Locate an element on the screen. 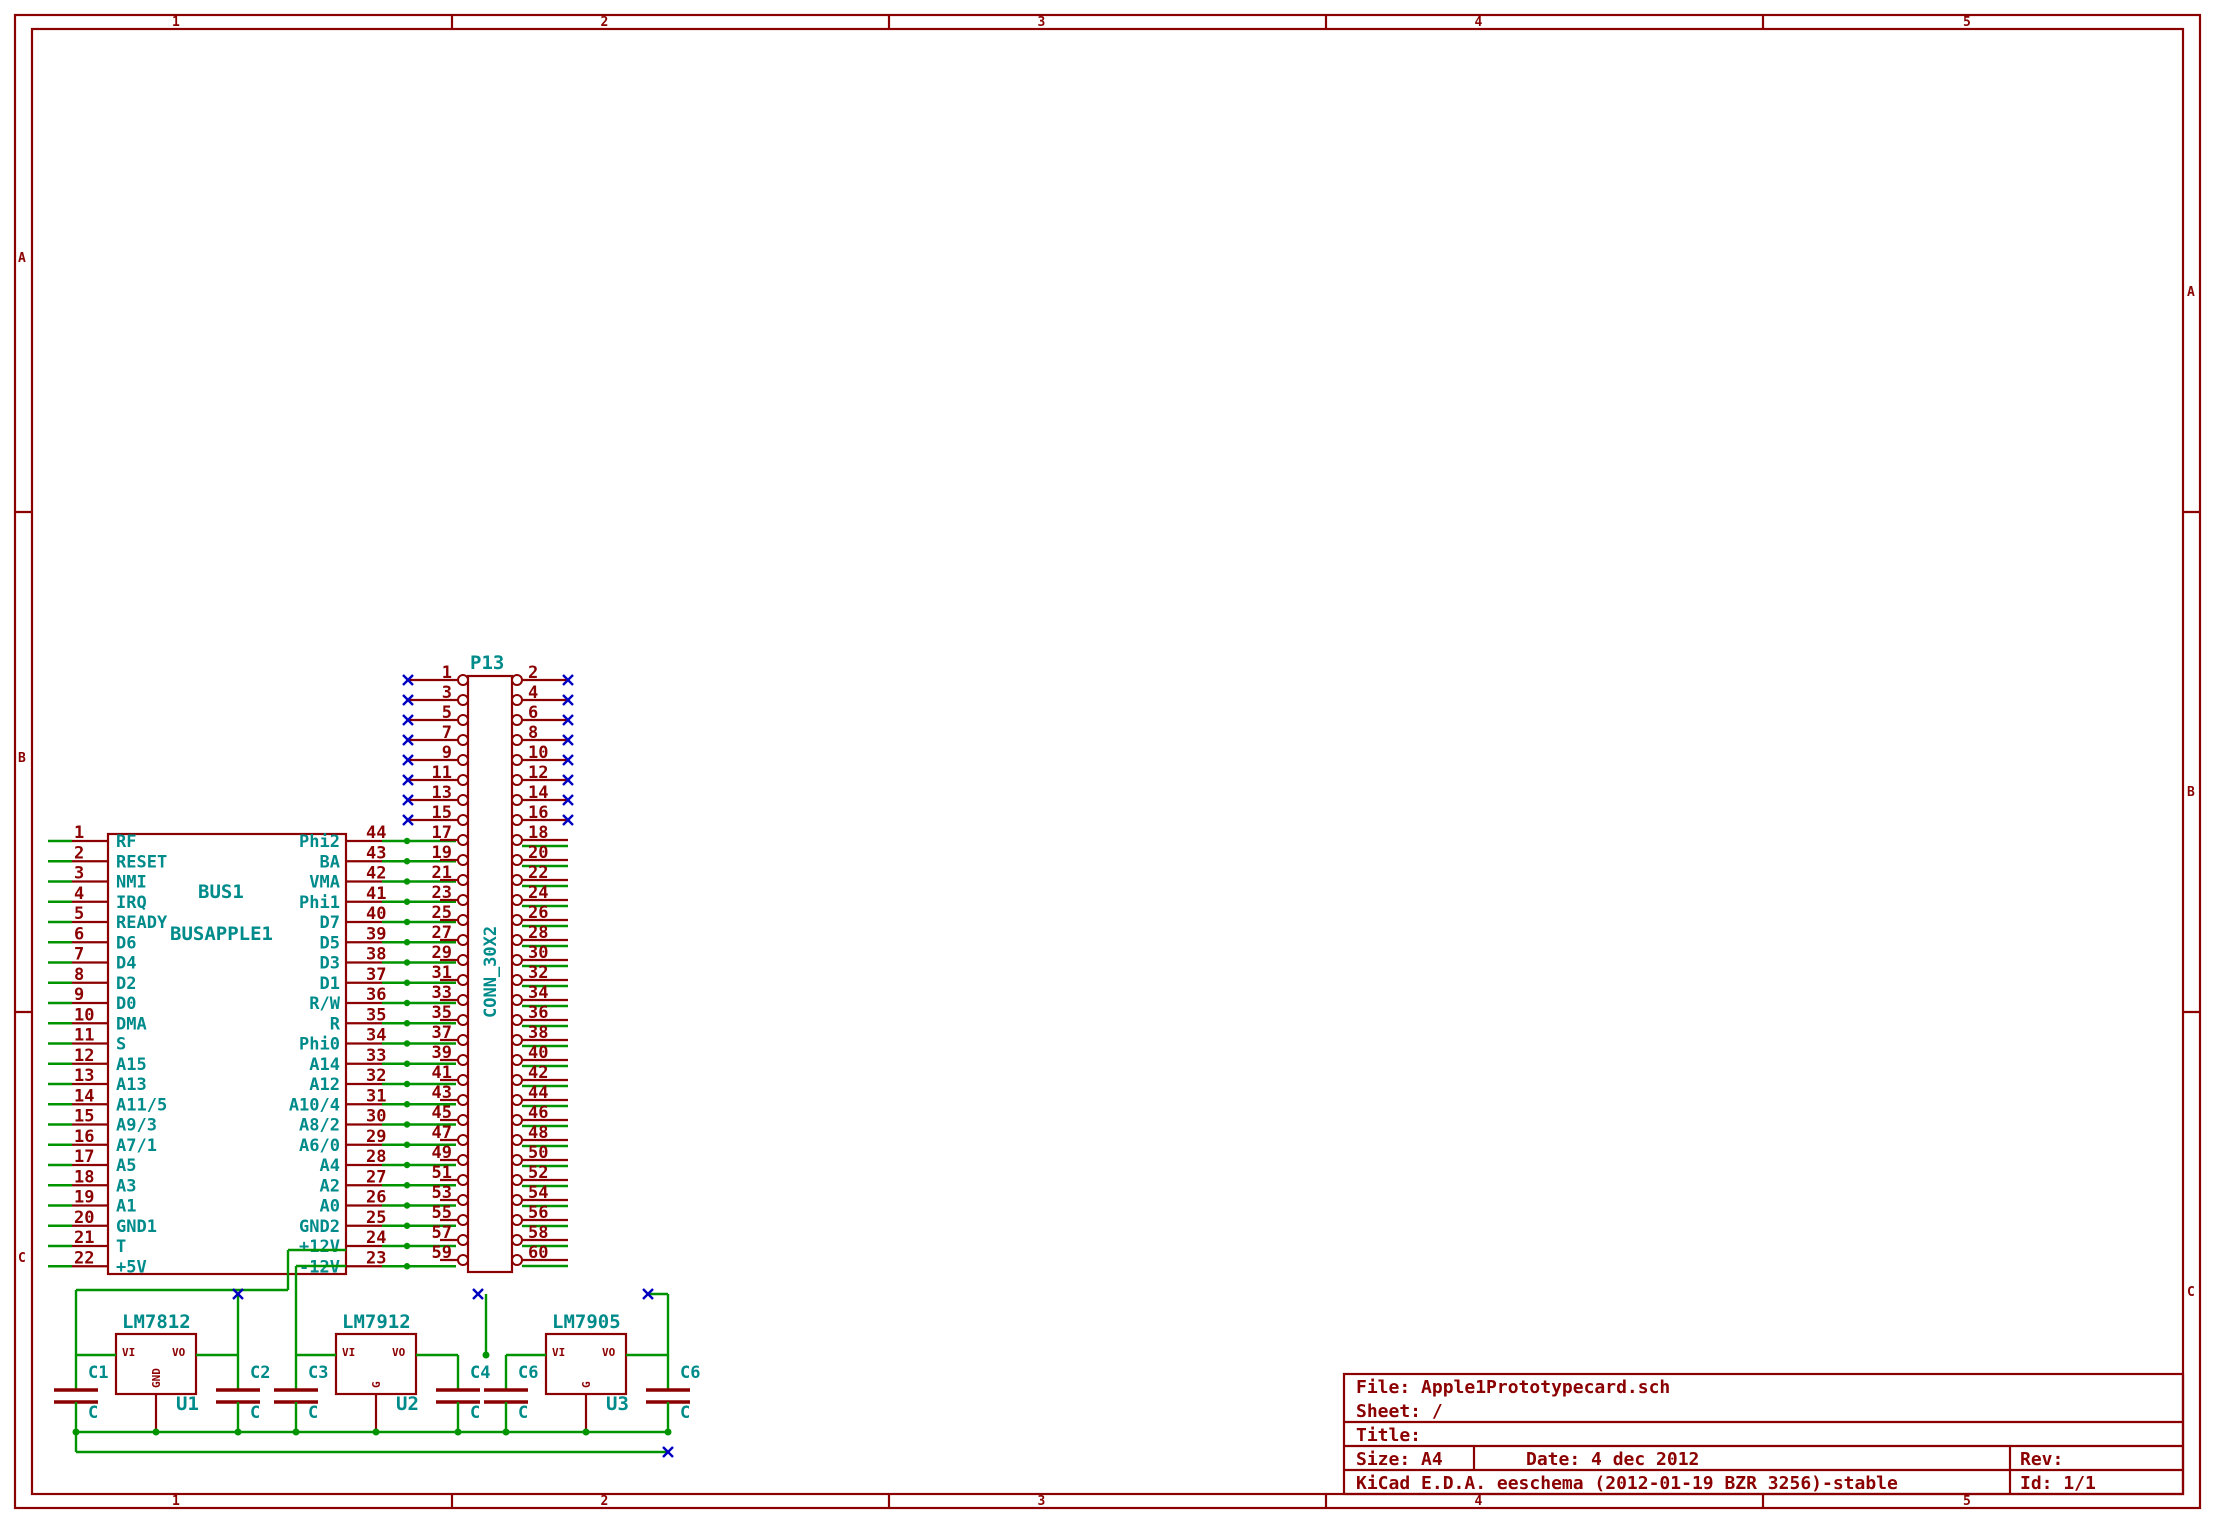 The height and width of the screenshot is (1523, 2217). row-label-right: C is located at coordinates (2191, 1292).